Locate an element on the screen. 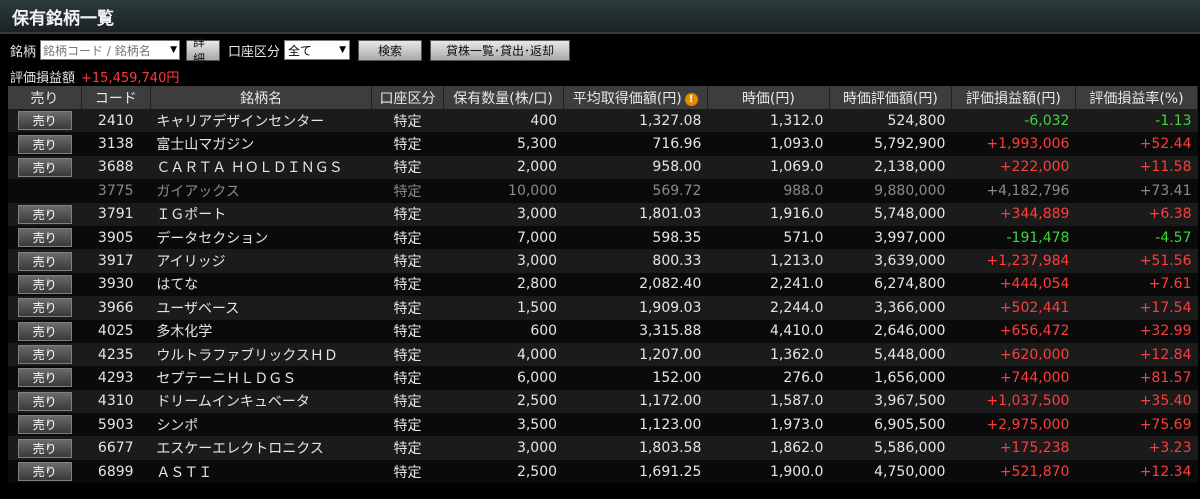 This screenshot has width=1200, height=499. market-value-cell: 3,997,000 is located at coordinates (890, 237).